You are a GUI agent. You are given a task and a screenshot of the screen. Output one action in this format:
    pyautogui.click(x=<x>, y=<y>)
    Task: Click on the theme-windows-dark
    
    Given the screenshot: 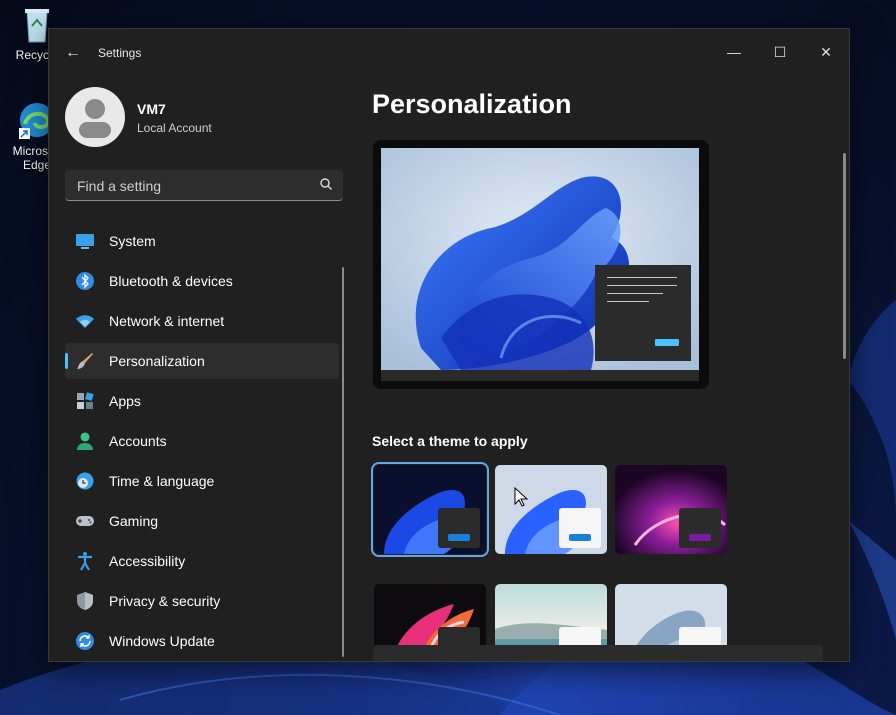 What is the action you would take?
    pyautogui.click(x=430, y=509)
    